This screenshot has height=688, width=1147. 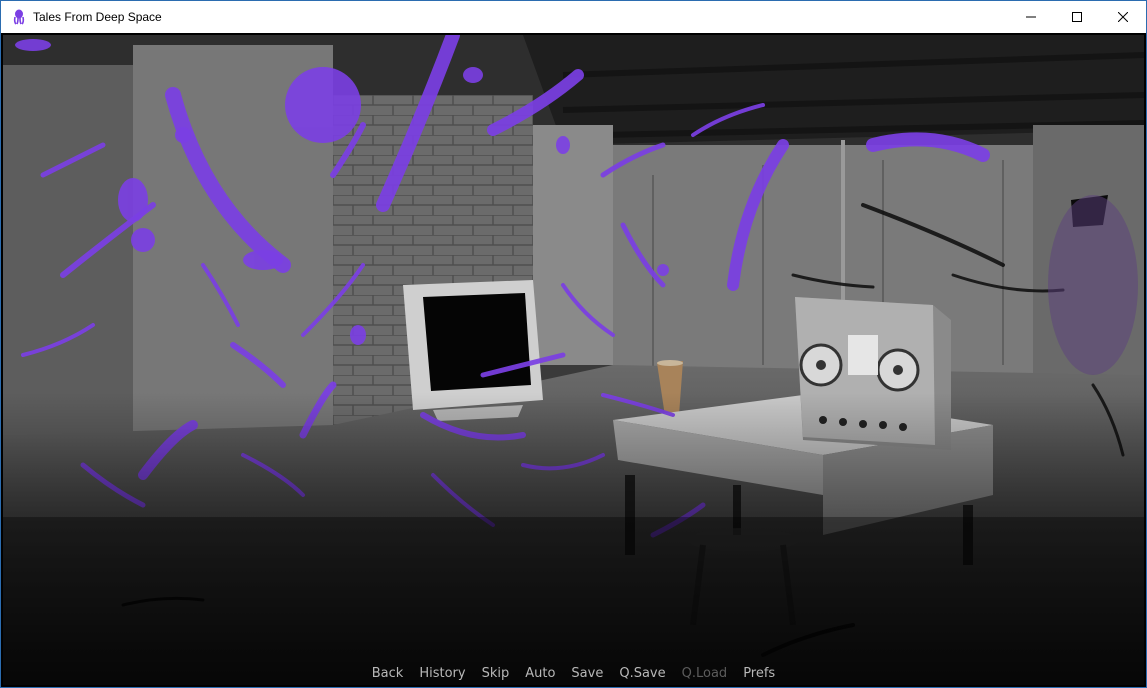 I want to click on quick-save-button: Q.Save, so click(x=642, y=673).